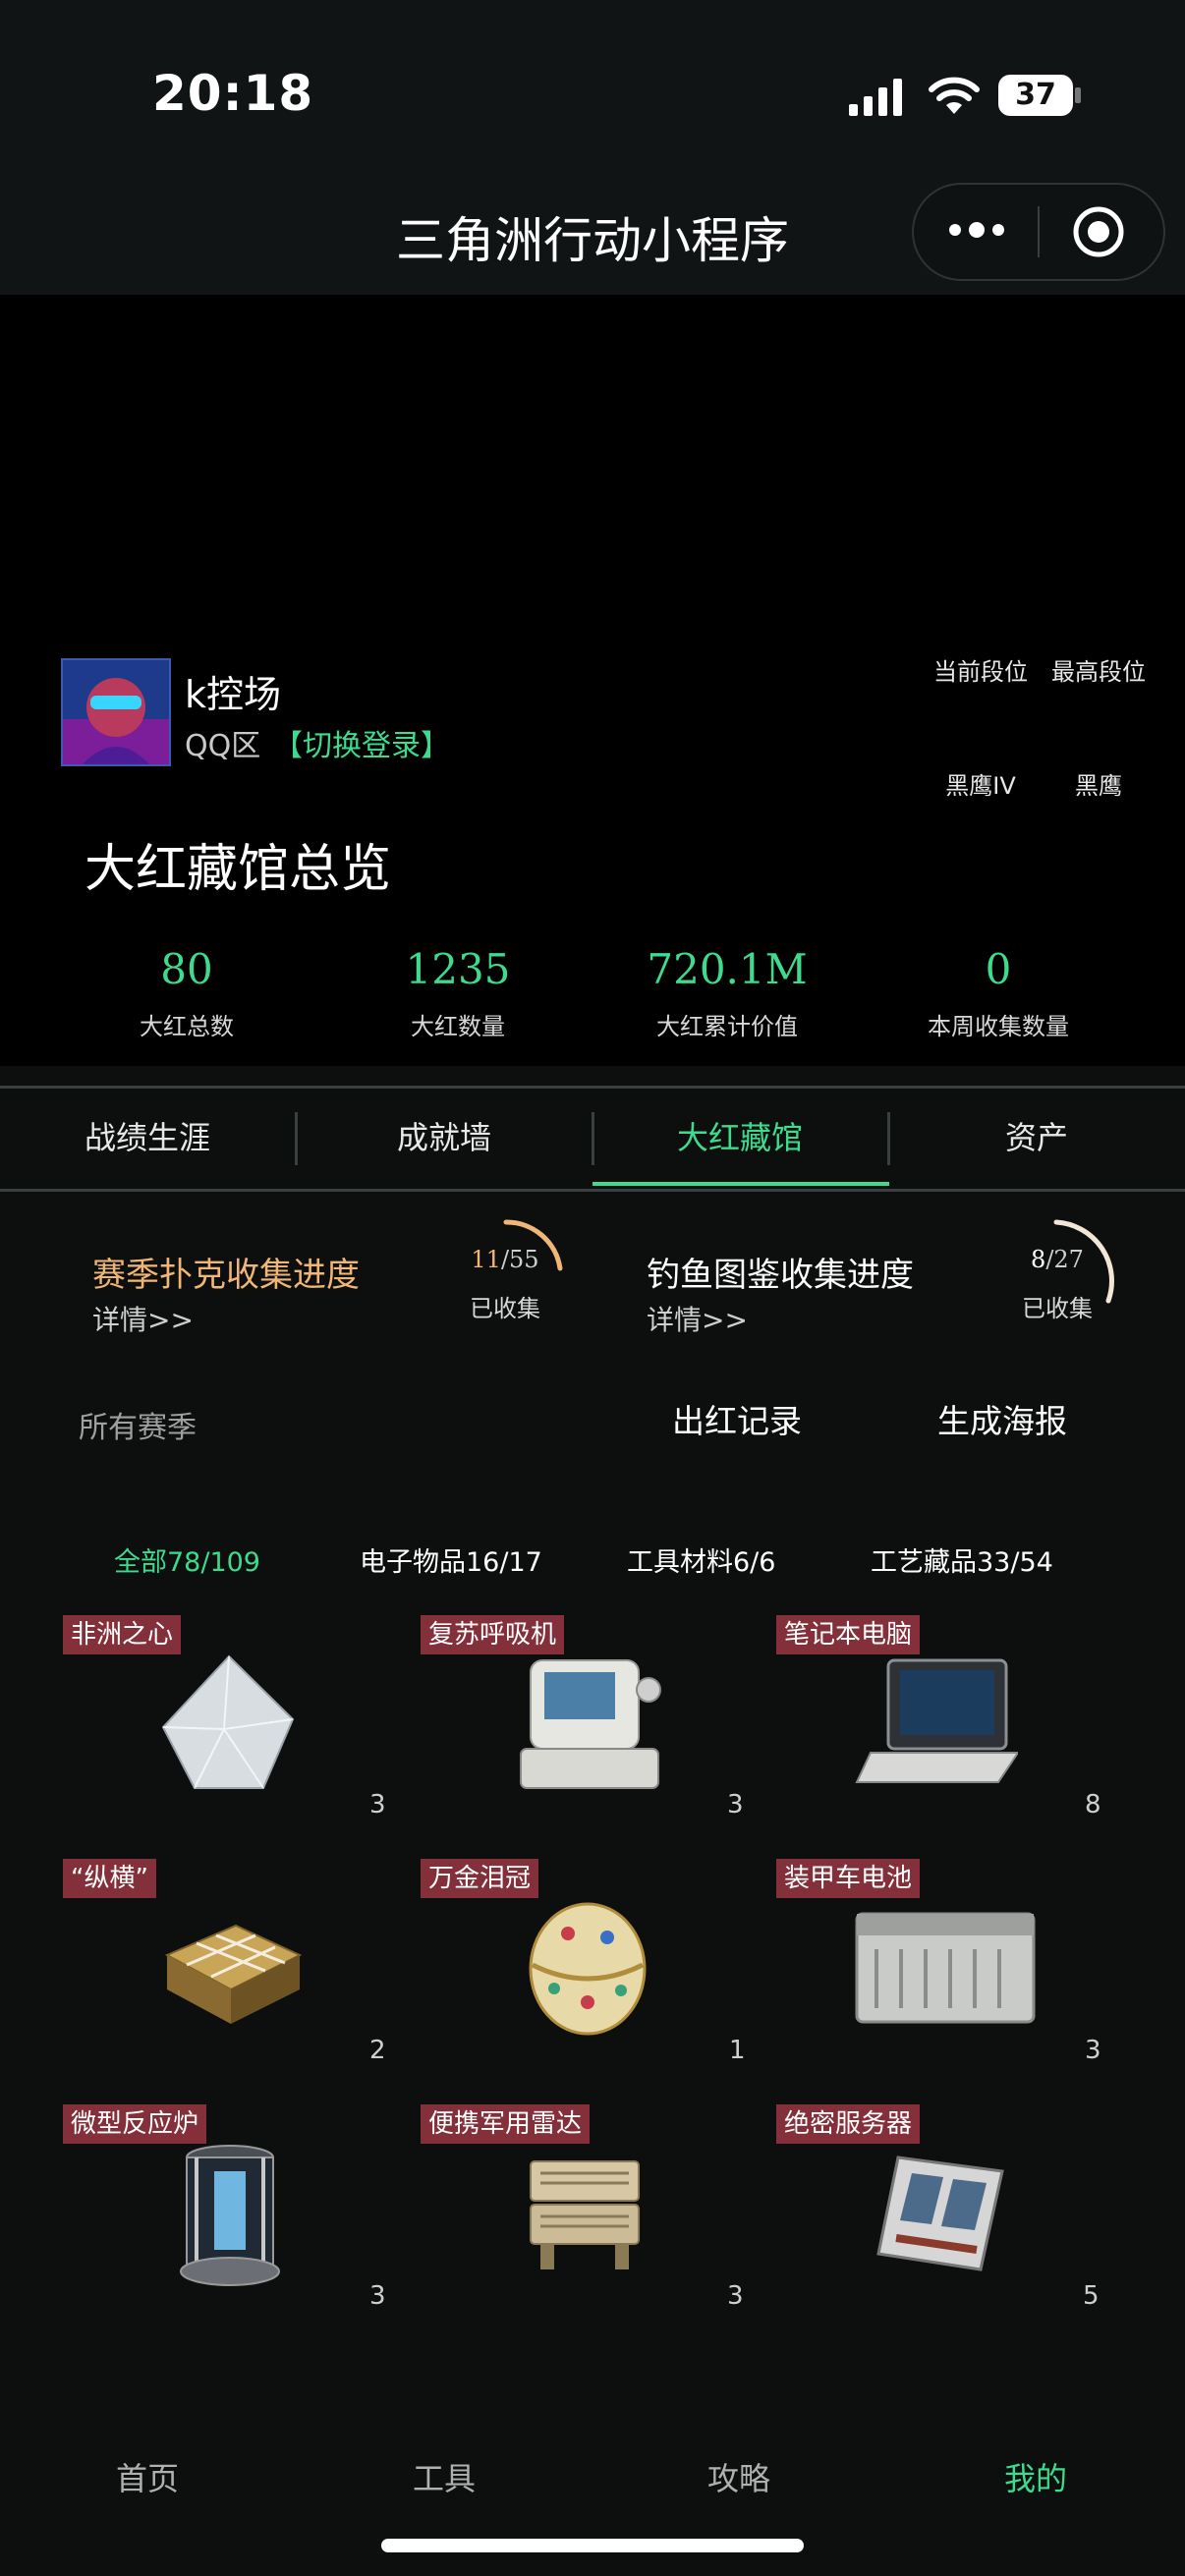 This screenshot has width=1185, height=2576. Describe the element at coordinates (148, 1139) in the screenshot. I see `tab-record: 战绩生涯` at that location.